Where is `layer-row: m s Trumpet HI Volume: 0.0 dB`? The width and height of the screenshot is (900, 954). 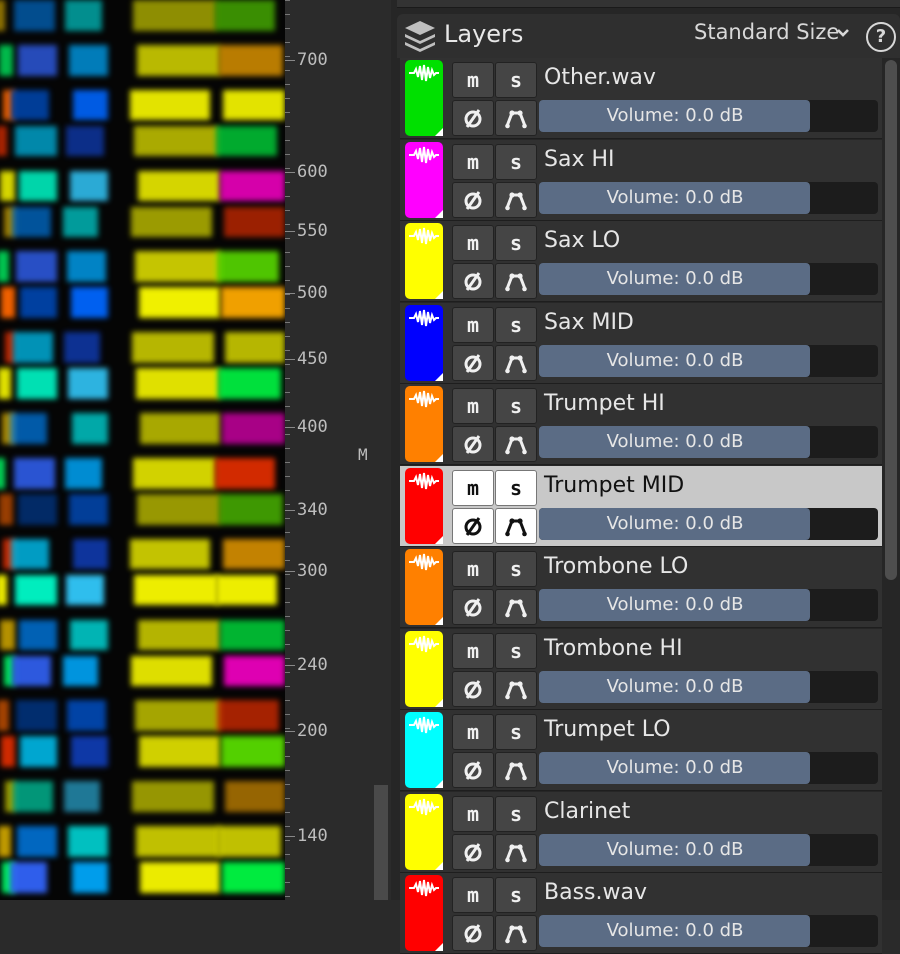
layer-row: m s Trumpet HI Volume: 0.0 dB is located at coordinates (641, 424).